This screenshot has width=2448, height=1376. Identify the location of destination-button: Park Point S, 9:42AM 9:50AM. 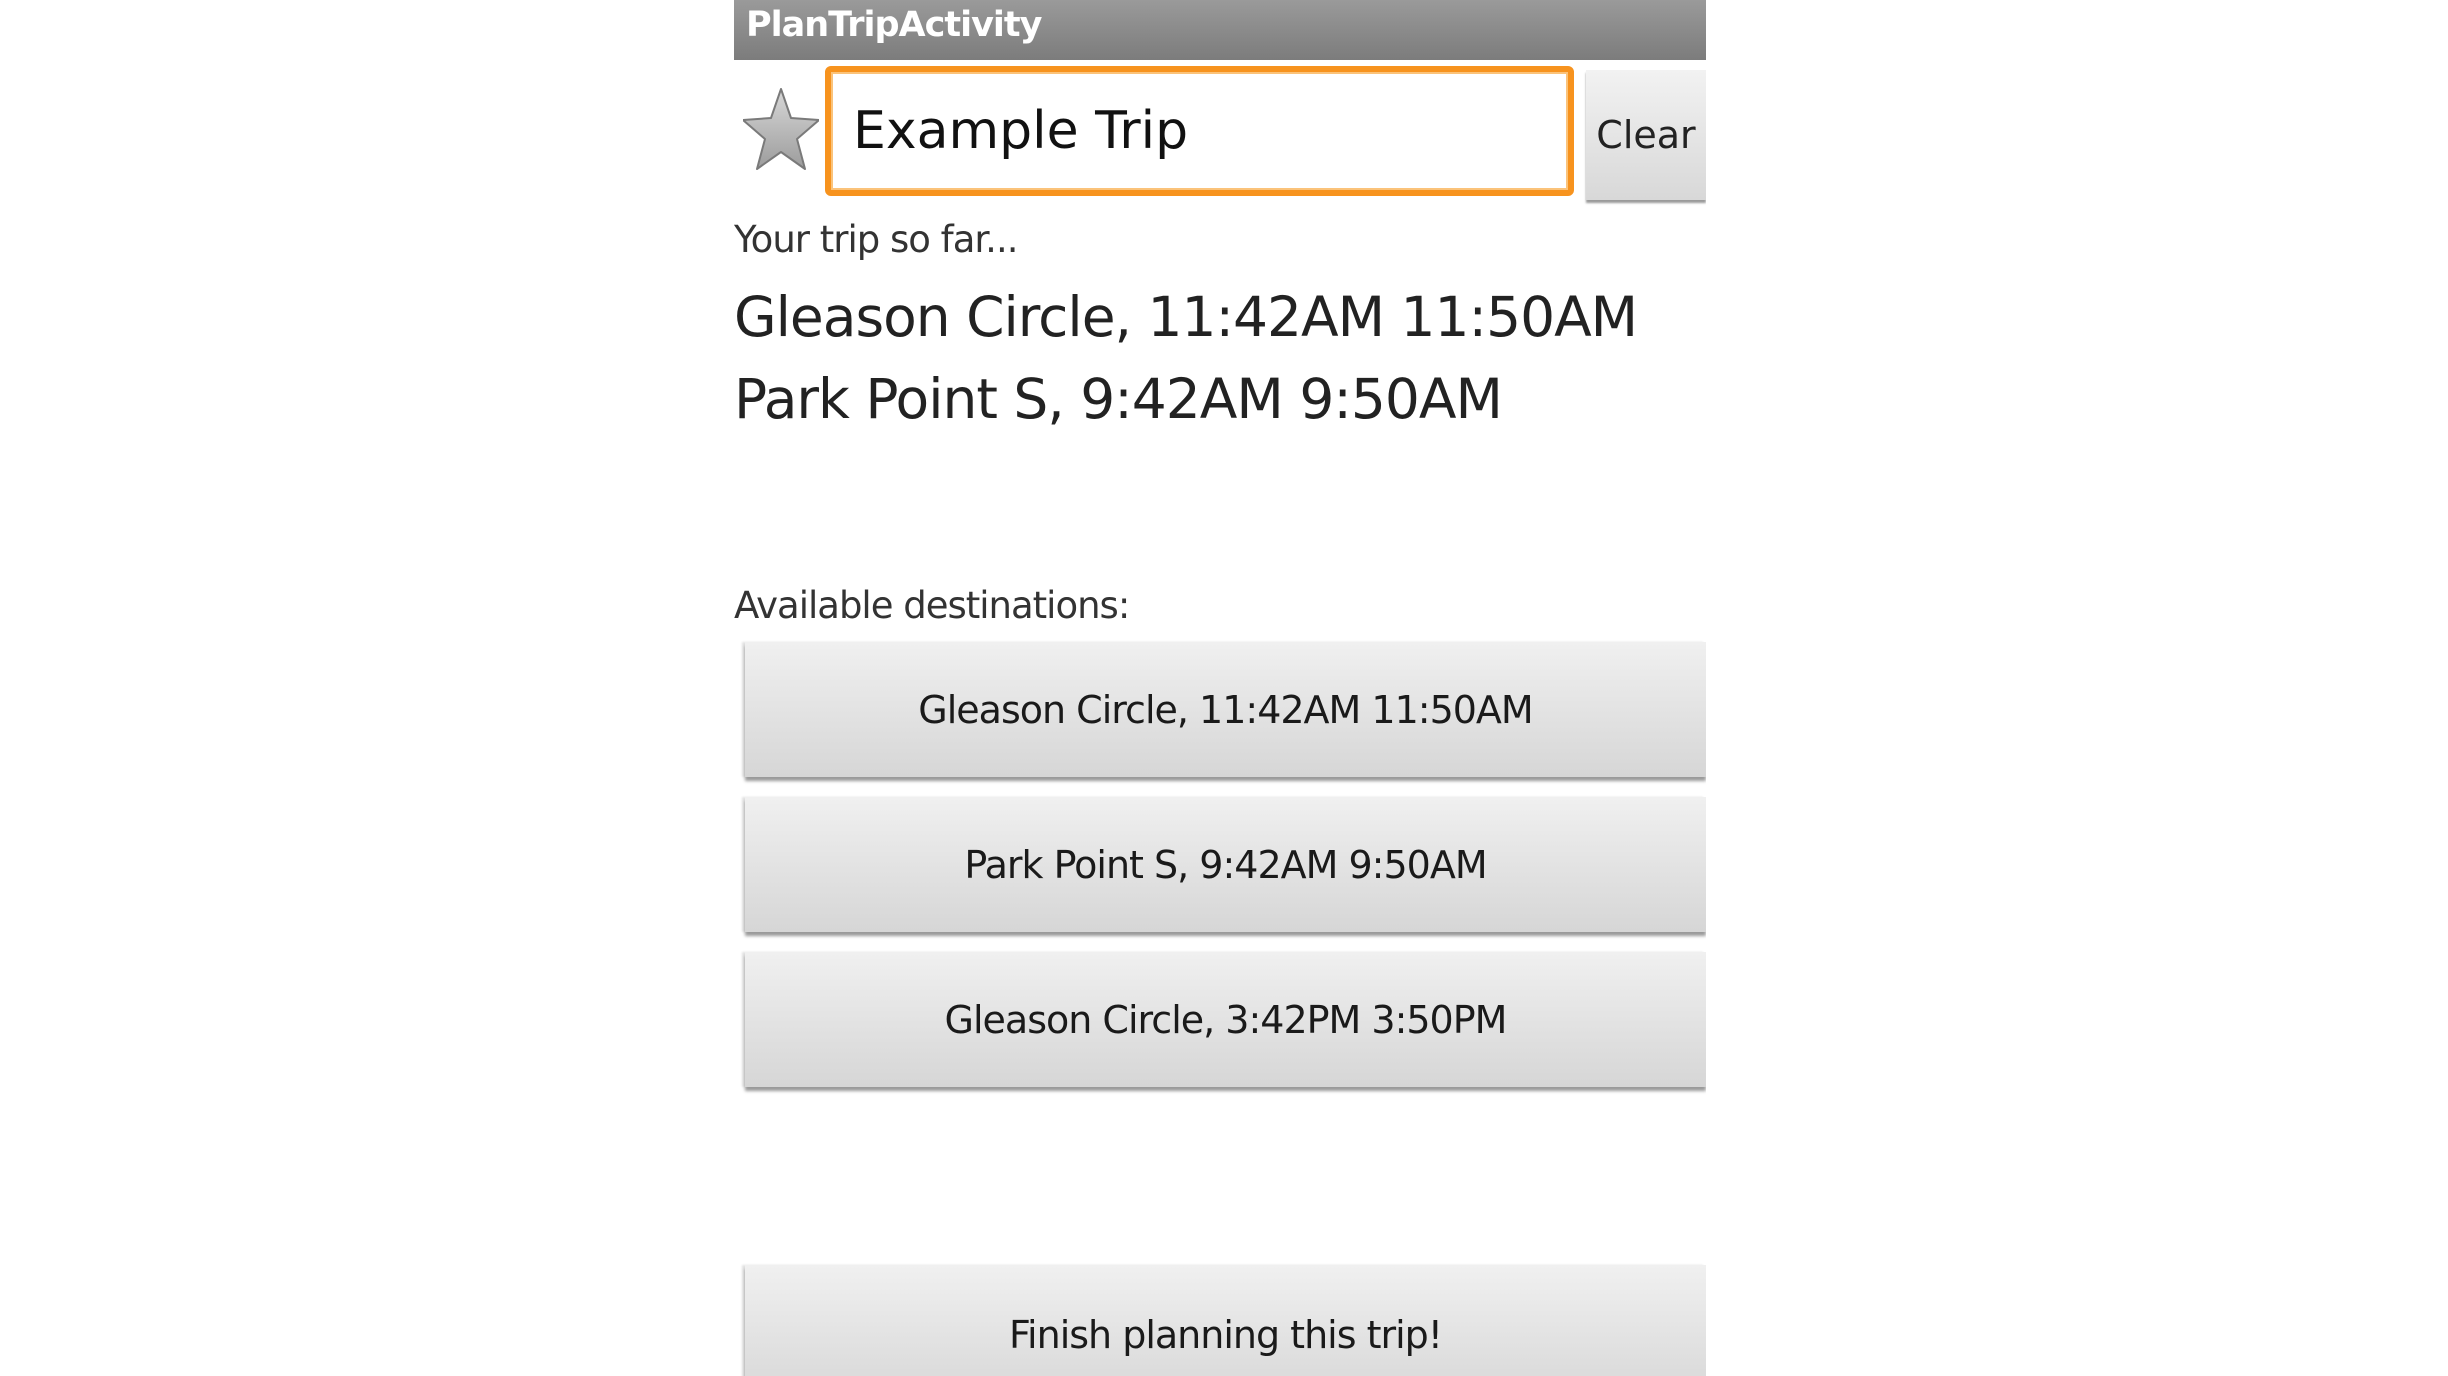
(1225, 864).